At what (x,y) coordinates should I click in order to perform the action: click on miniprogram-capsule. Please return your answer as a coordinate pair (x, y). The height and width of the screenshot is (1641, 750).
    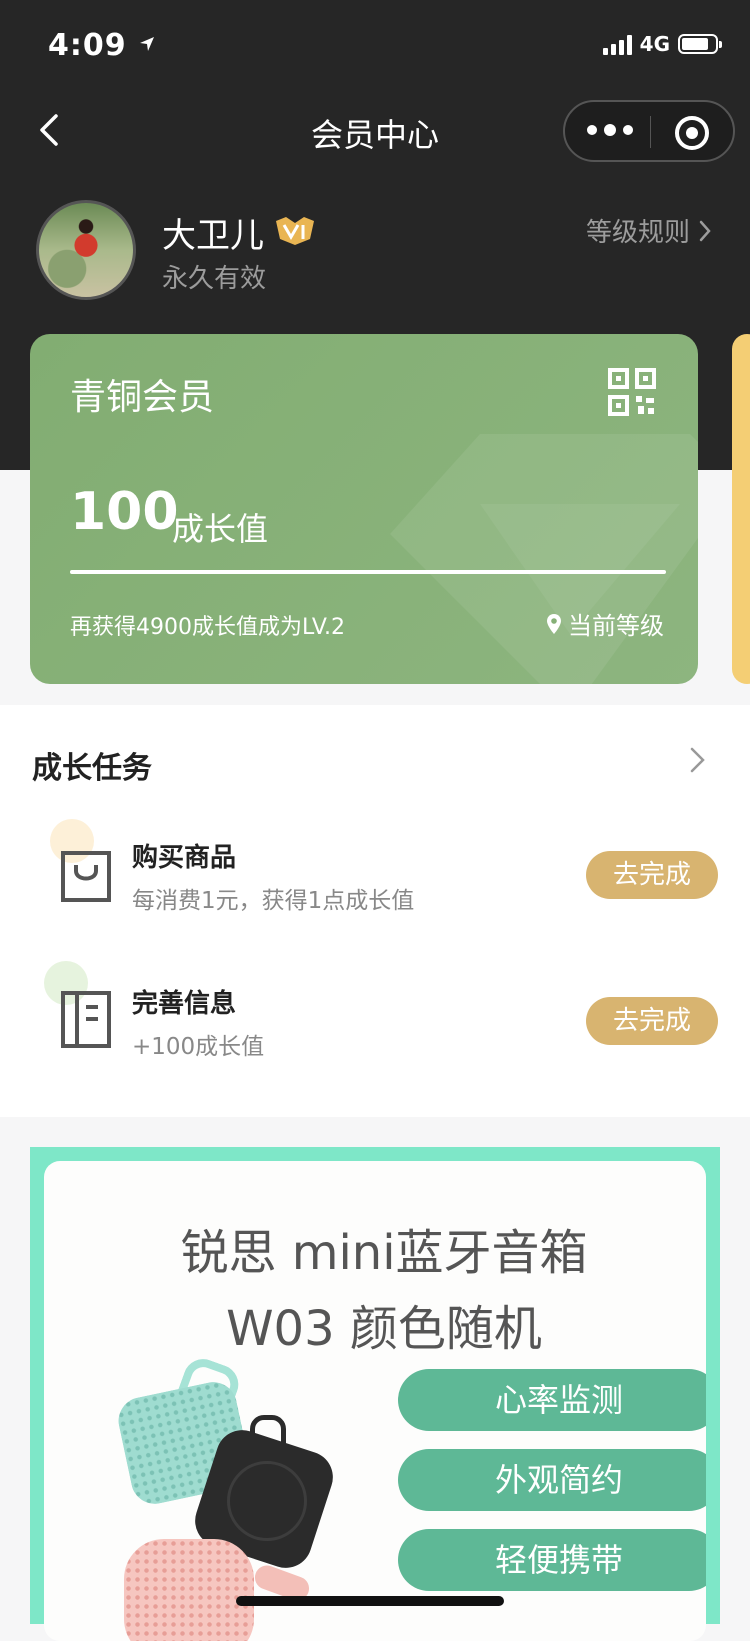
    Looking at the image, I should click on (649, 131).